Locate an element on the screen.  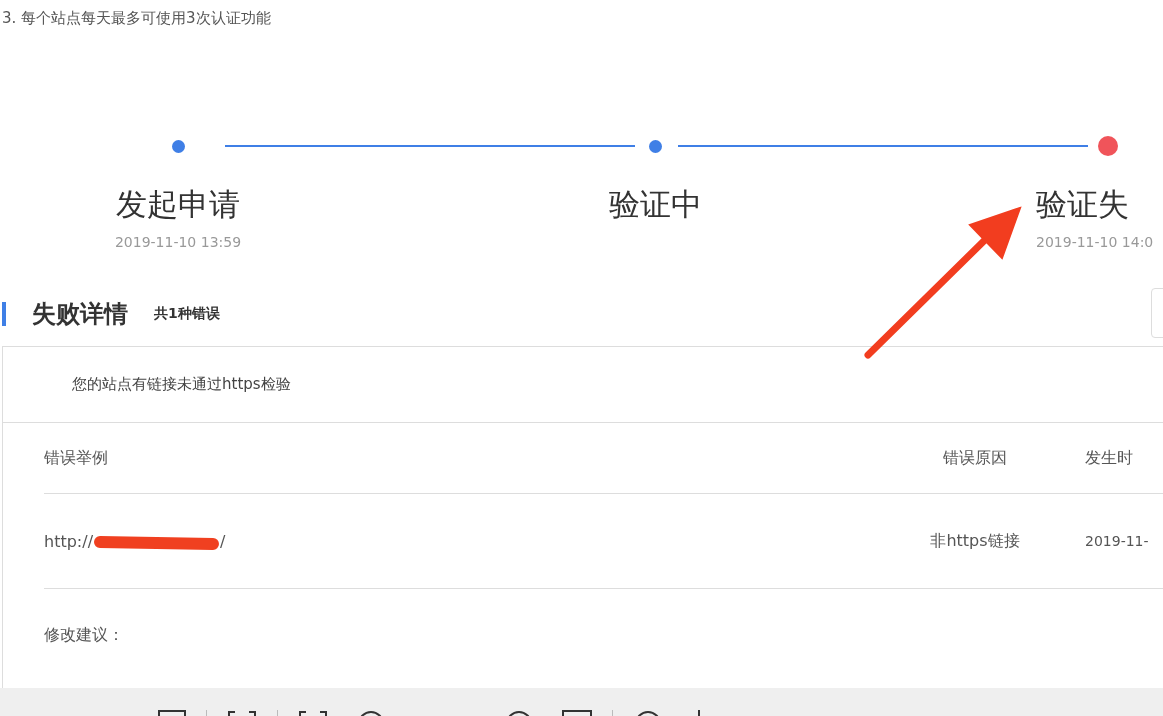
url-text: / is located at coordinates (223, 541).